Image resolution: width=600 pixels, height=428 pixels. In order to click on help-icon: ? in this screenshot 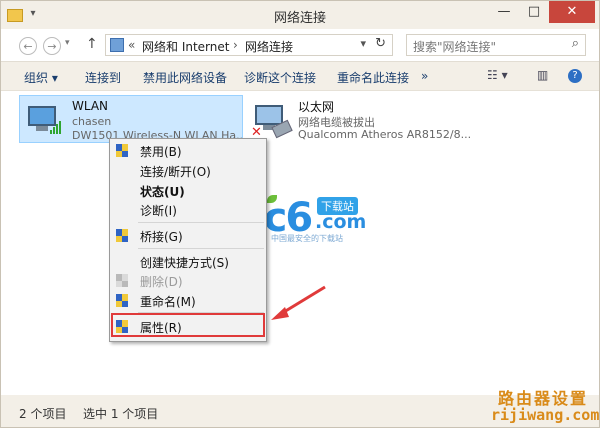, I will do `click(575, 76)`.